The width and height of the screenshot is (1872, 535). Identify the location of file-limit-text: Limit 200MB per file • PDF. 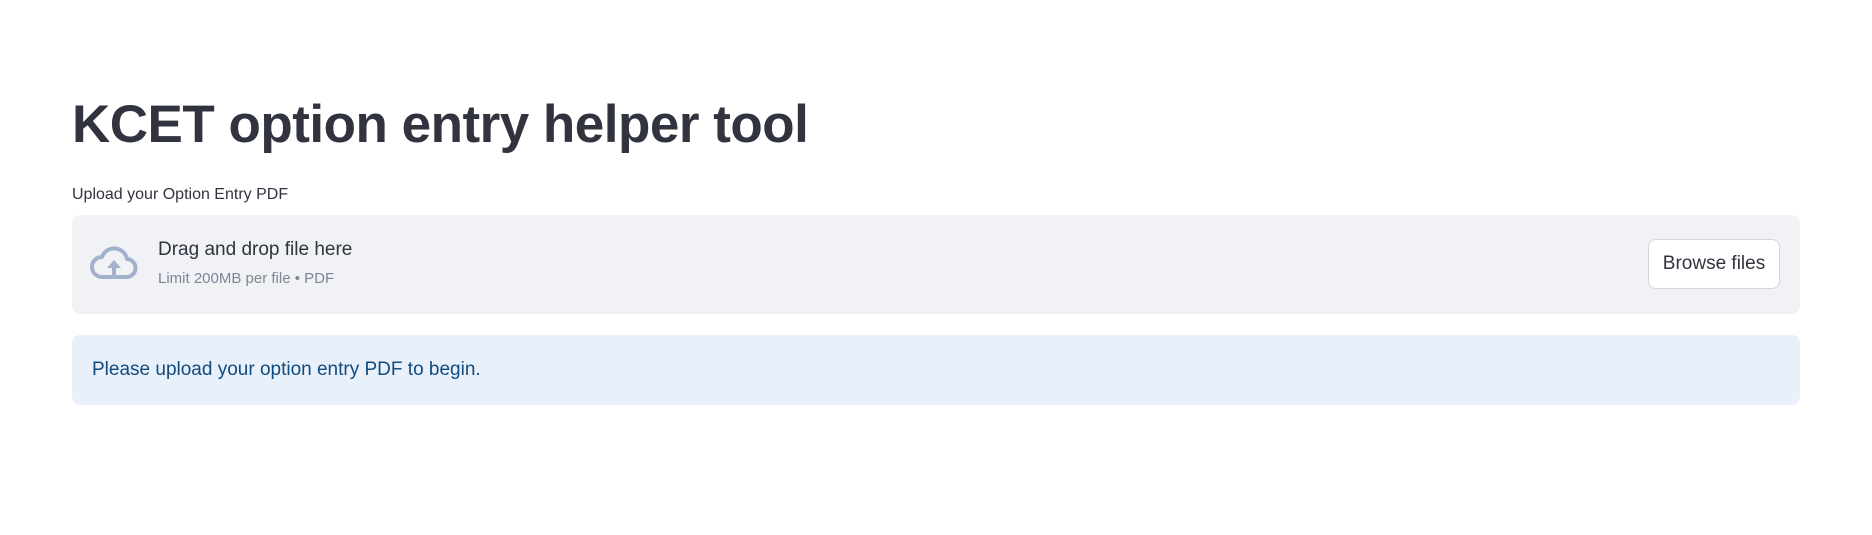
(246, 278).